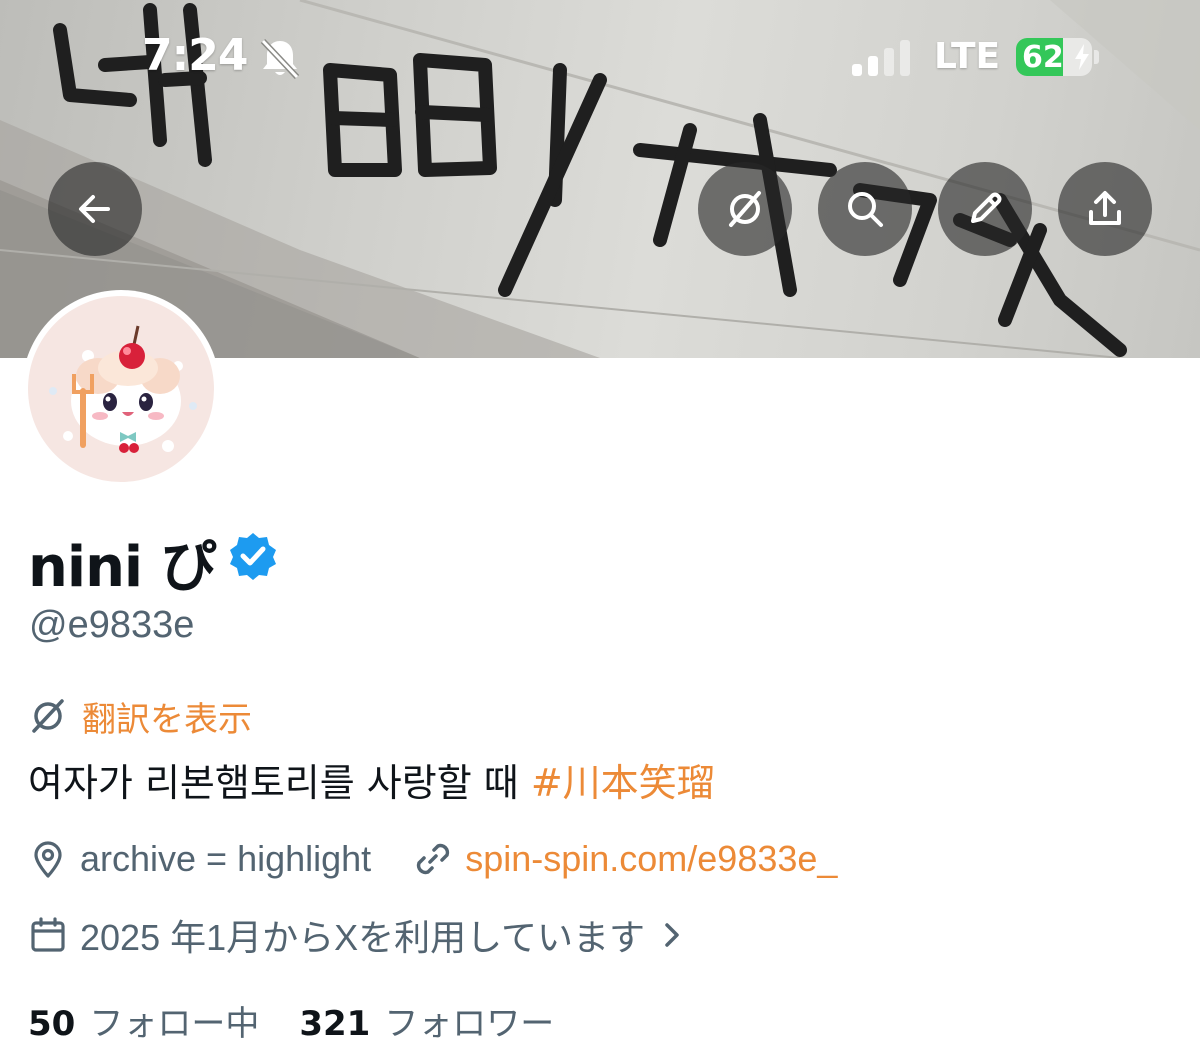 The height and width of the screenshot is (1054, 1200). Describe the element at coordinates (469, 1023) in the screenshot. I see `followers-label: フォロワー` at that location.